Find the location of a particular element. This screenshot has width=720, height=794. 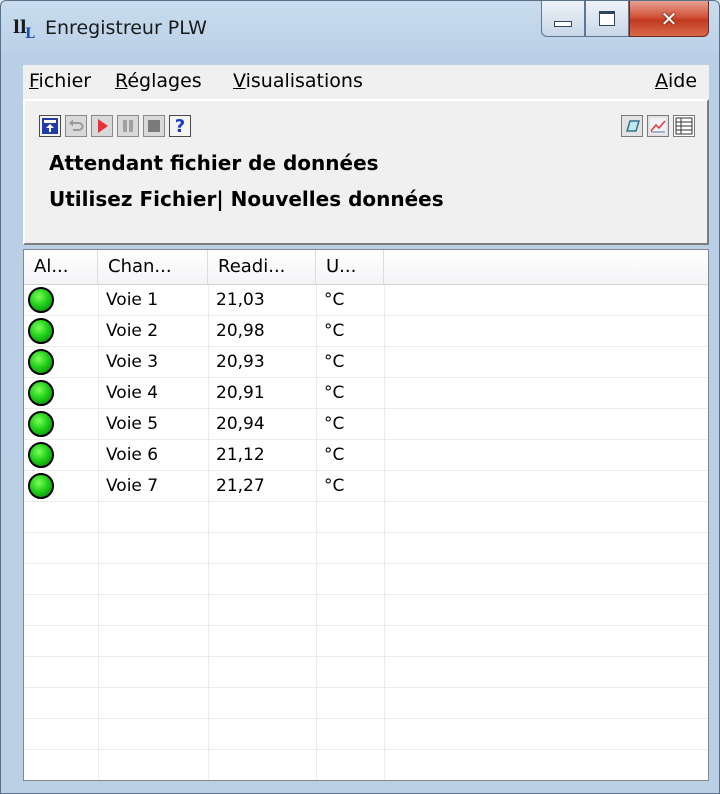

undo-button is located at coordinates (76, 126).